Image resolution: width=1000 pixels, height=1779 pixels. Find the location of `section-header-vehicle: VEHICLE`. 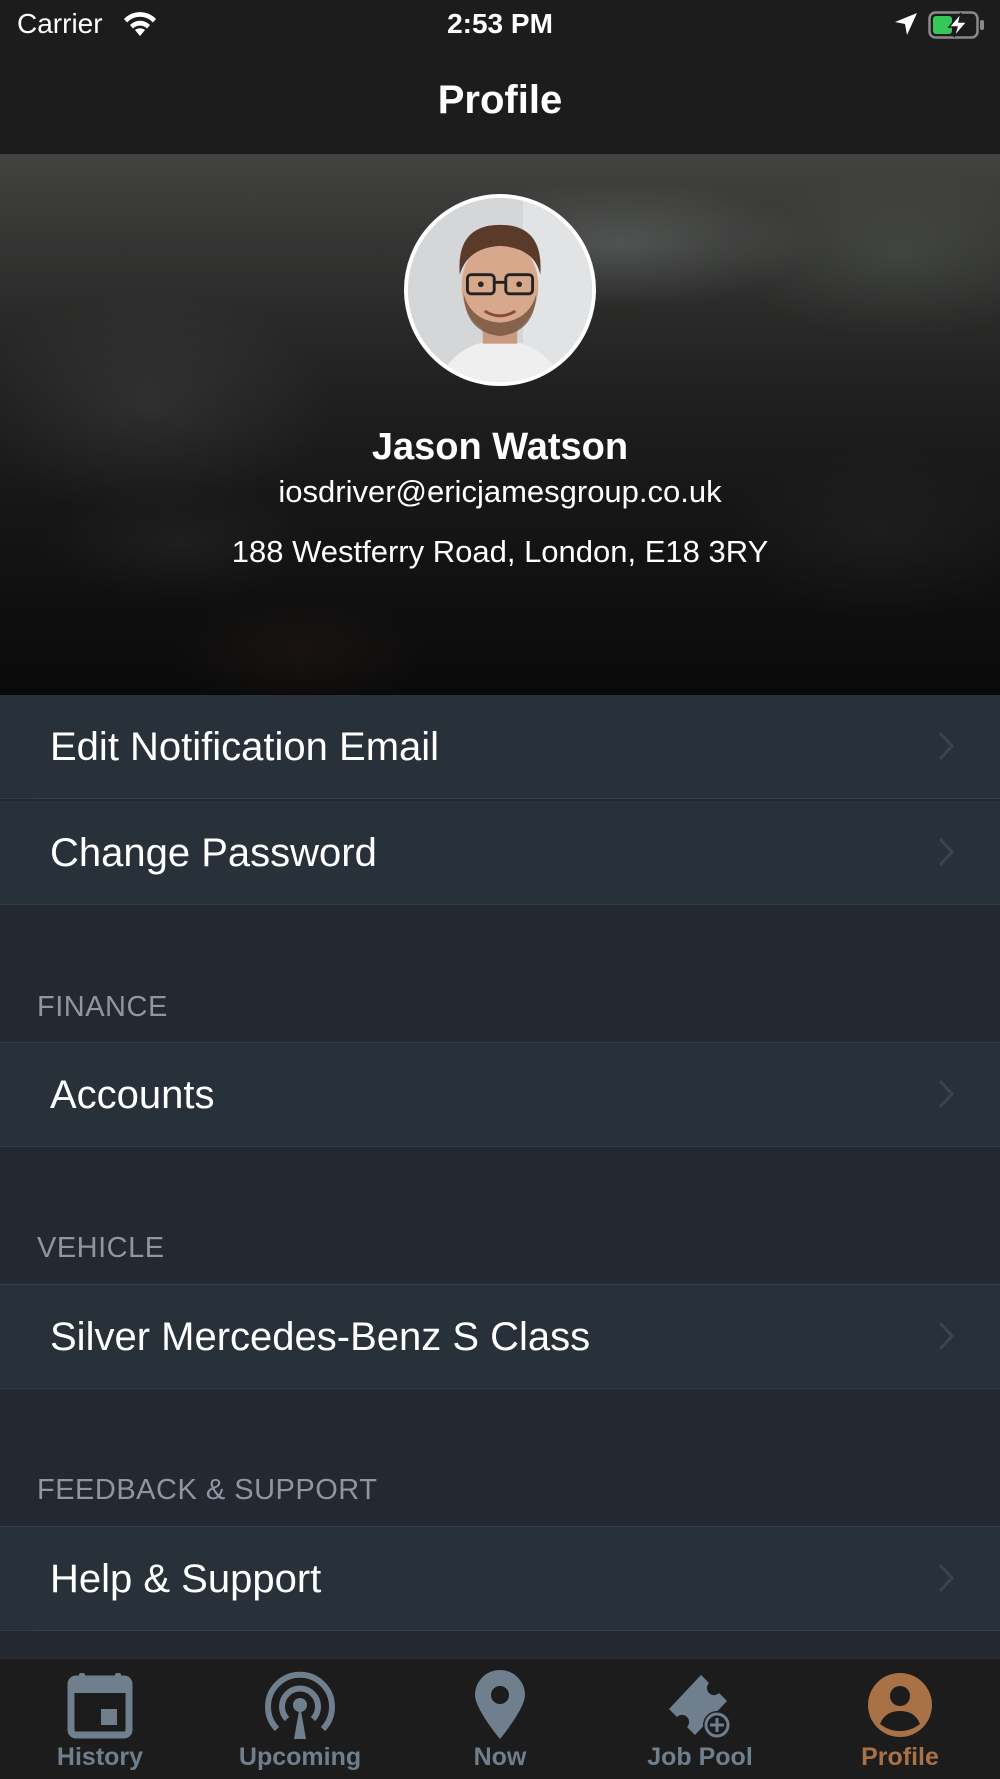

section-header-vehicle: VEHICLE is located at coordinates (101, 1248).